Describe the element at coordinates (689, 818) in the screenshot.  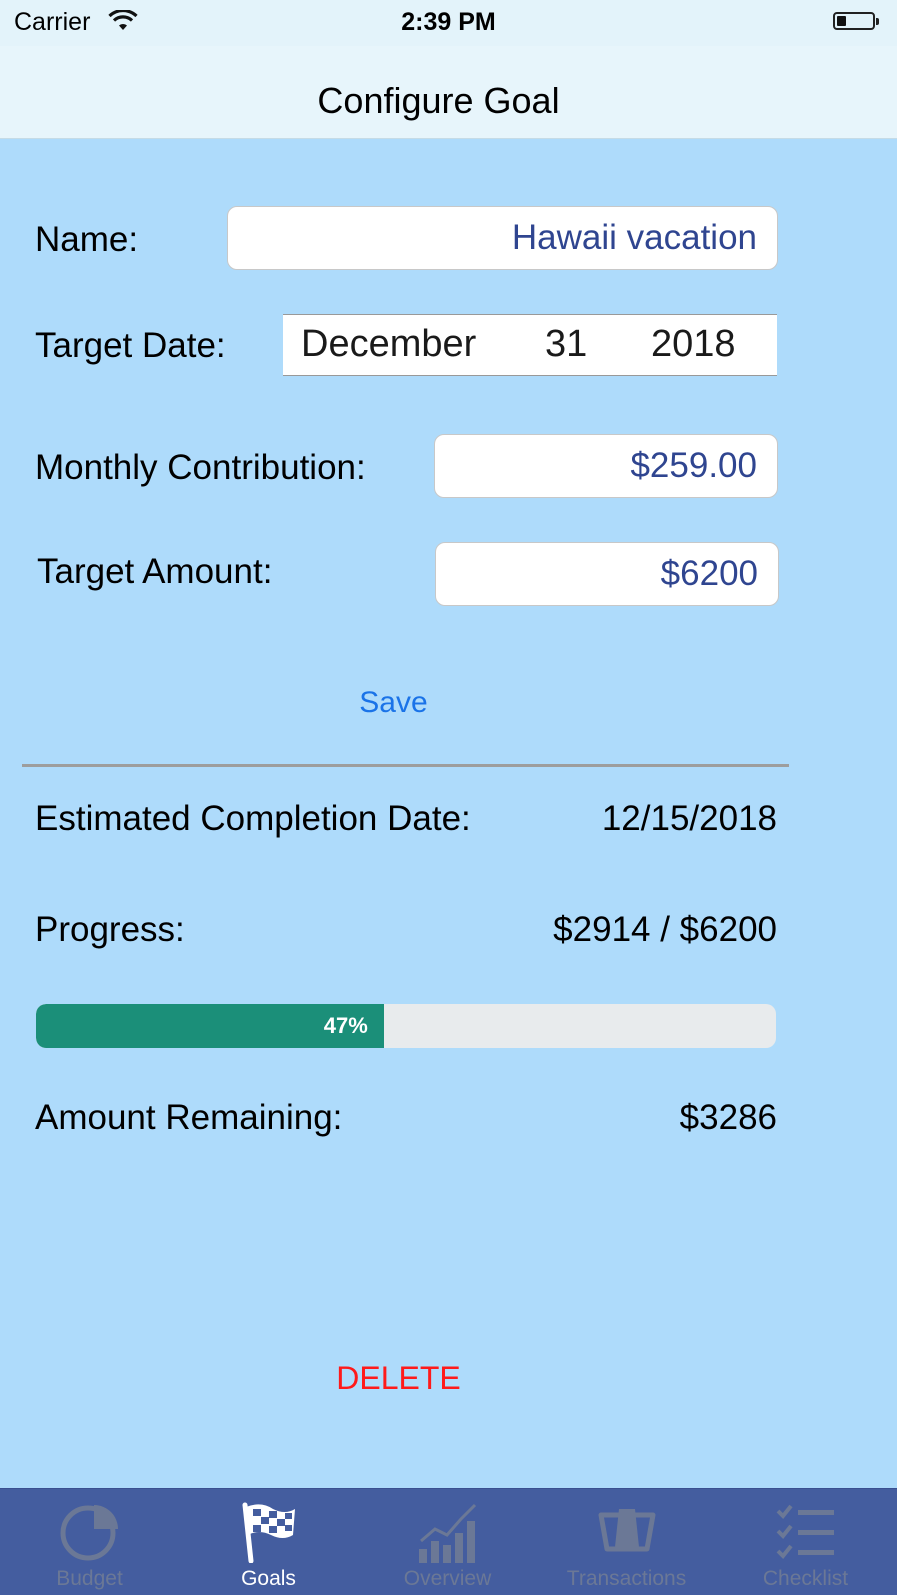
I see `estimated-completion-value: 12/15/2018` at that location.